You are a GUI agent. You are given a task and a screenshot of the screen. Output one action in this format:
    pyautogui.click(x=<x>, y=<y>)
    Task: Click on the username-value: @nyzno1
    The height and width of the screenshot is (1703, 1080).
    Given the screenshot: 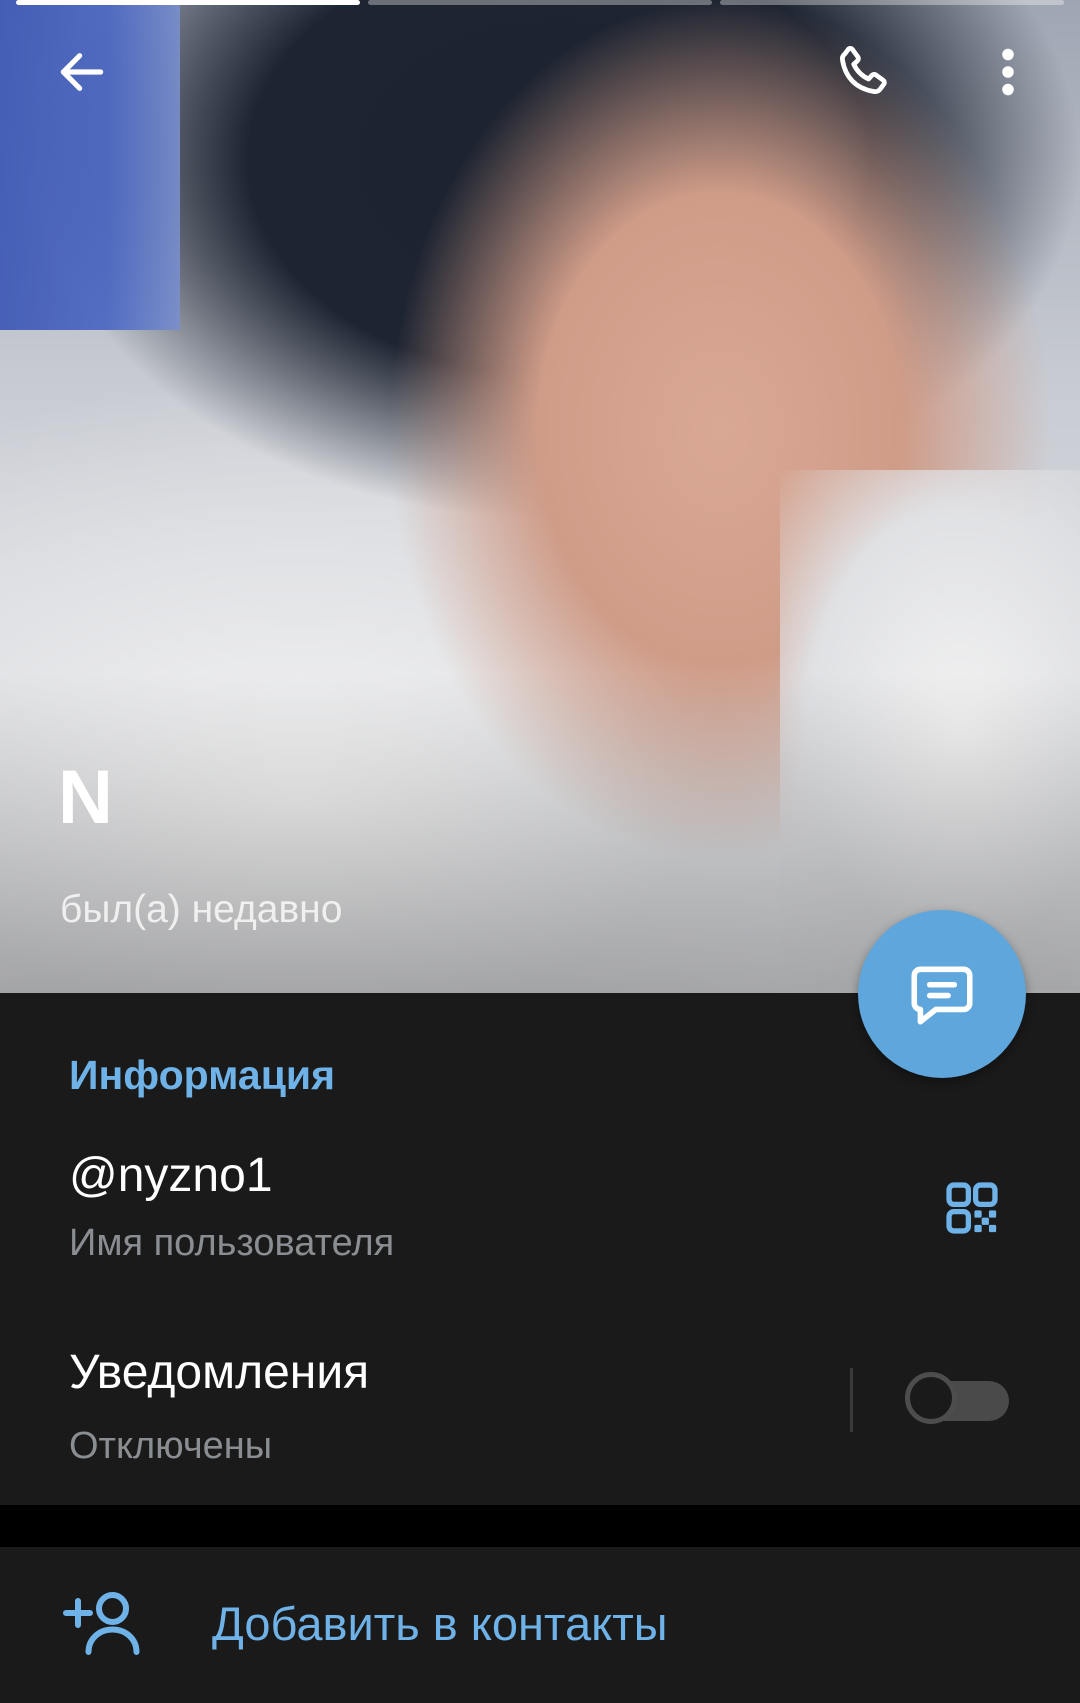 What is the action you would take?
    pyautogui.click(x=171, y=1175)
    